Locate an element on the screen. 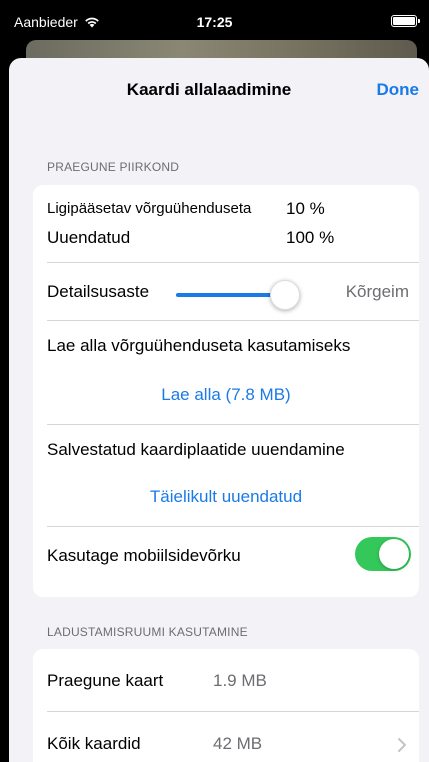 The width and height of the screenshot is (429, 762). current-map-row: Praegune kaart 1.9 MB is located at coordinates (226, 680).